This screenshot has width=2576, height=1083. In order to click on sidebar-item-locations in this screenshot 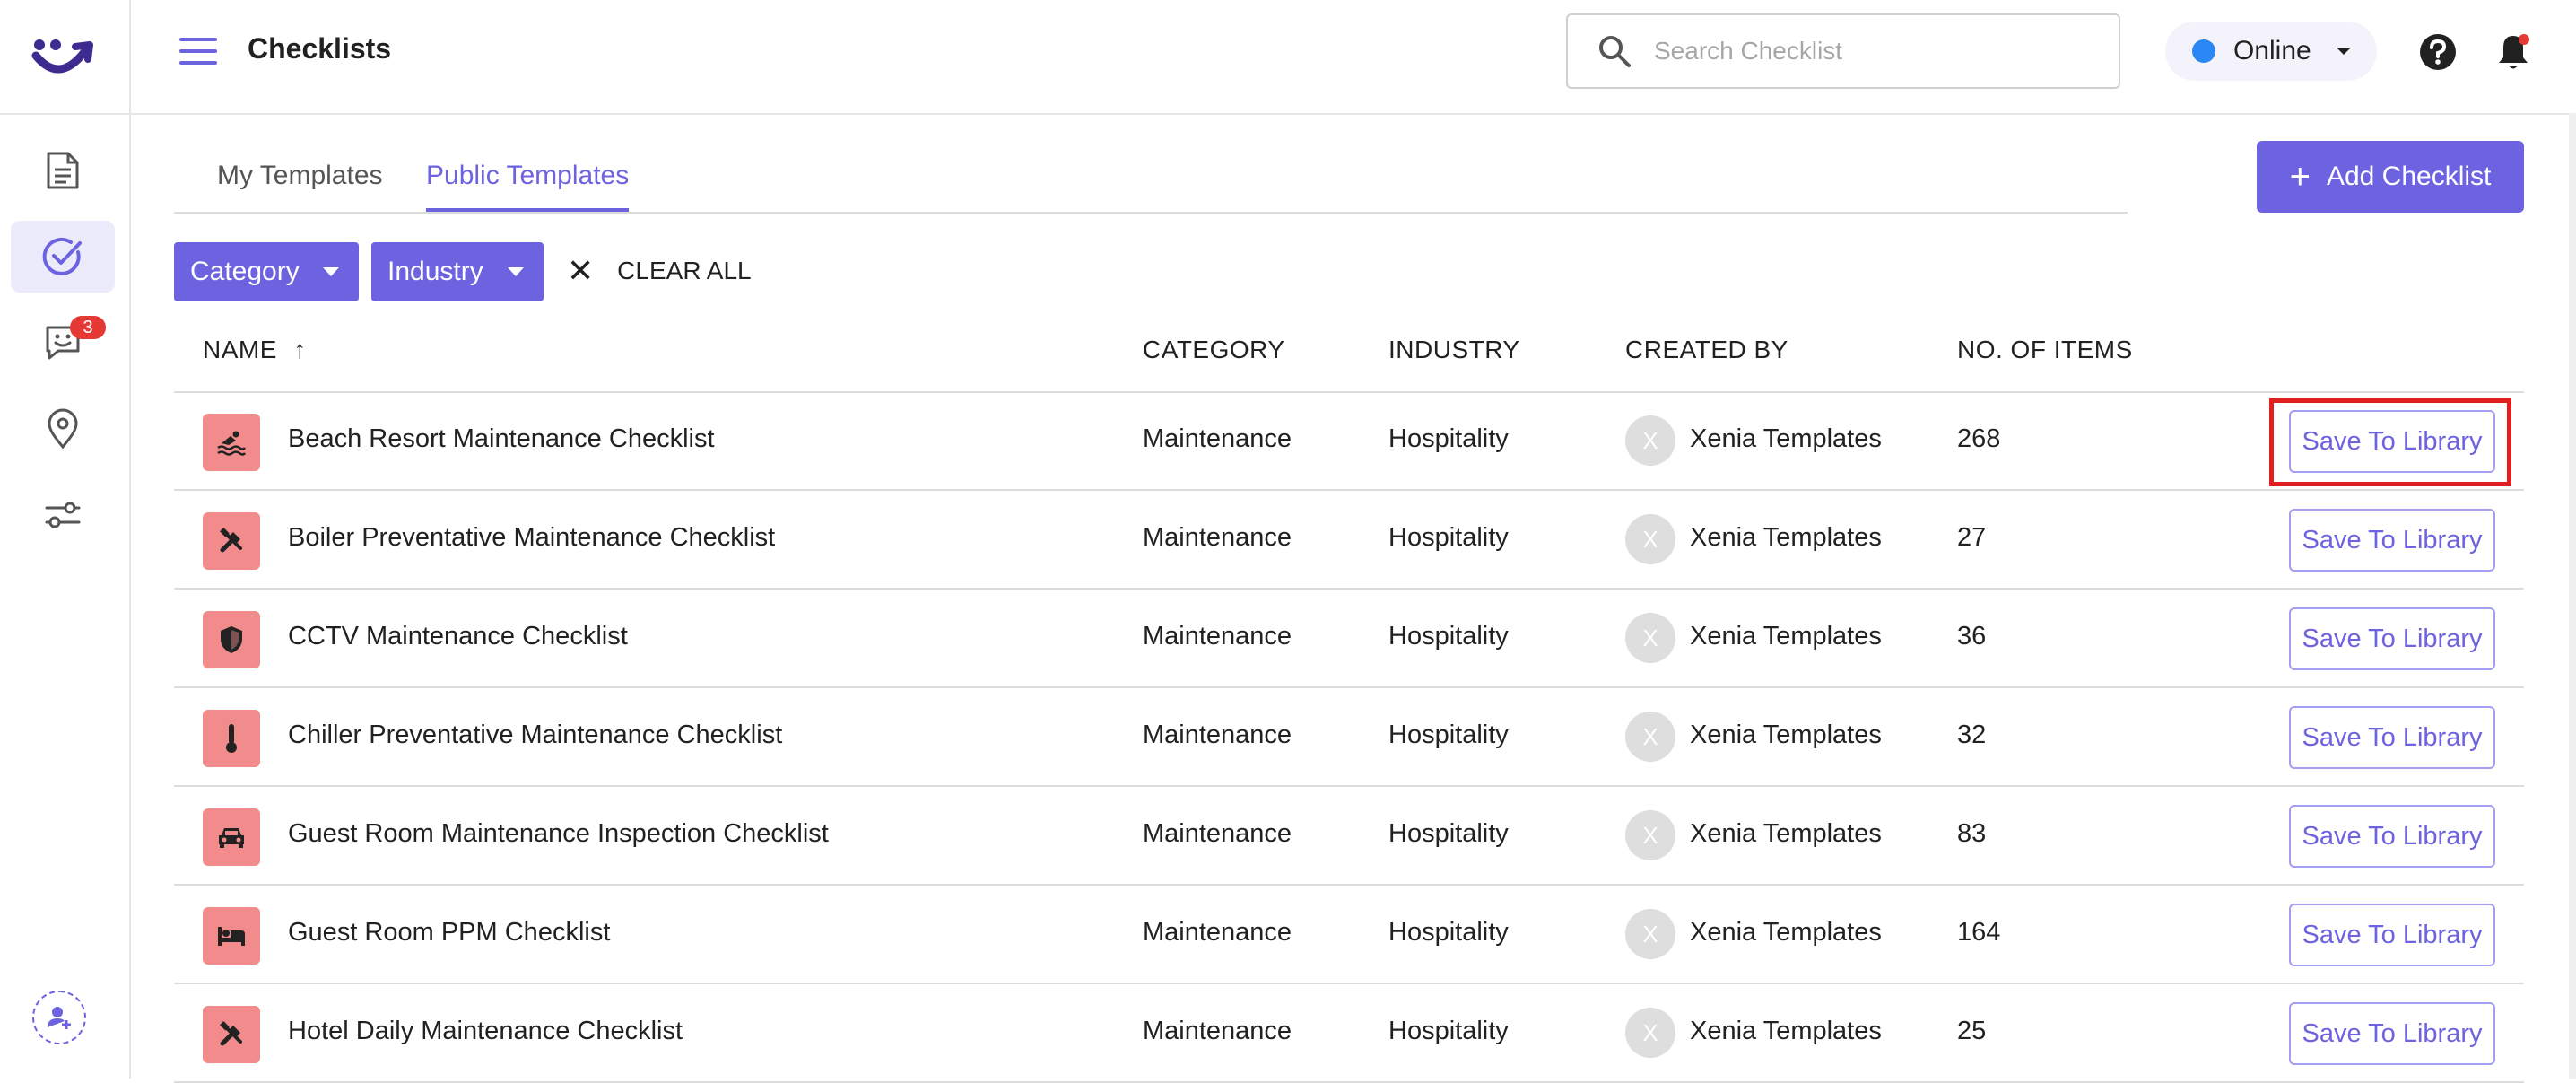, I will do `click(63, 429)`.